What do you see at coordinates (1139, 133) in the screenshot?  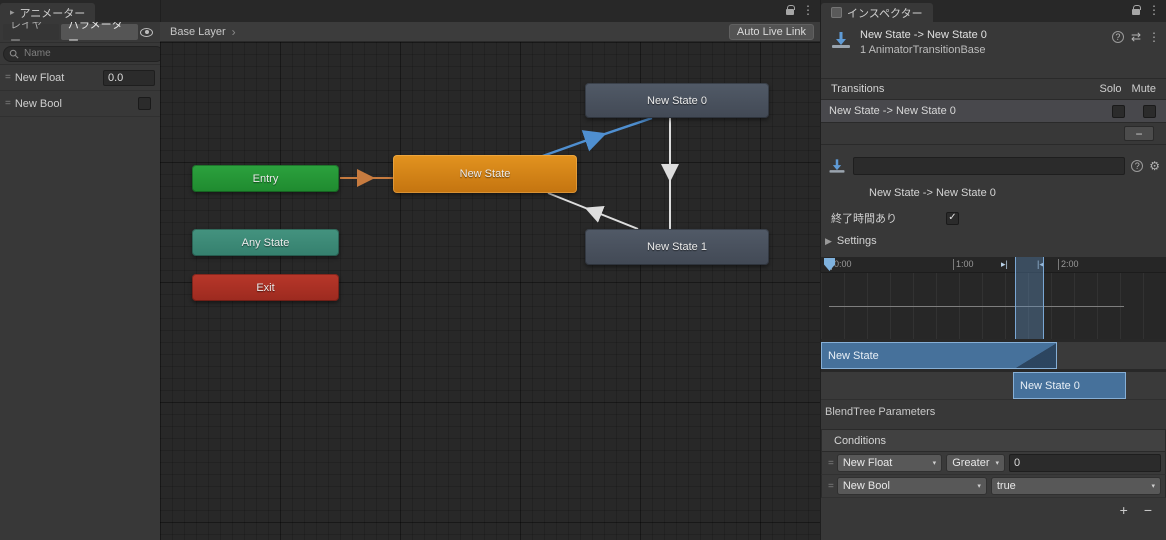 I see `remove-transition-button: −` at bounding box center [1139, 133].